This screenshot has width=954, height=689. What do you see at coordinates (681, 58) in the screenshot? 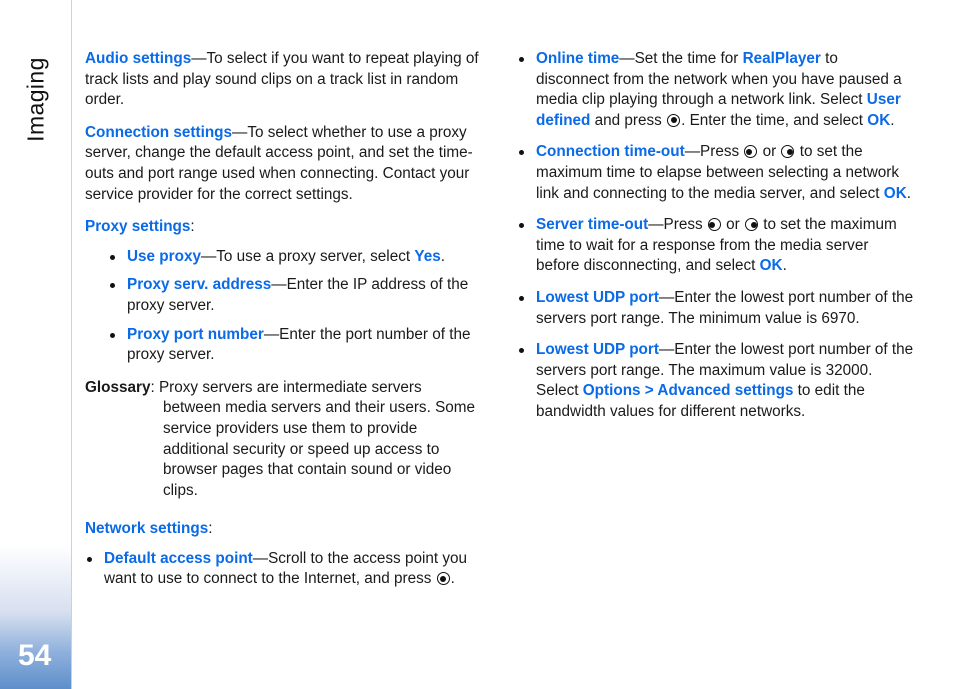
I see `list-item-text-1: —Set the time for` at bounding box center [681, 58].